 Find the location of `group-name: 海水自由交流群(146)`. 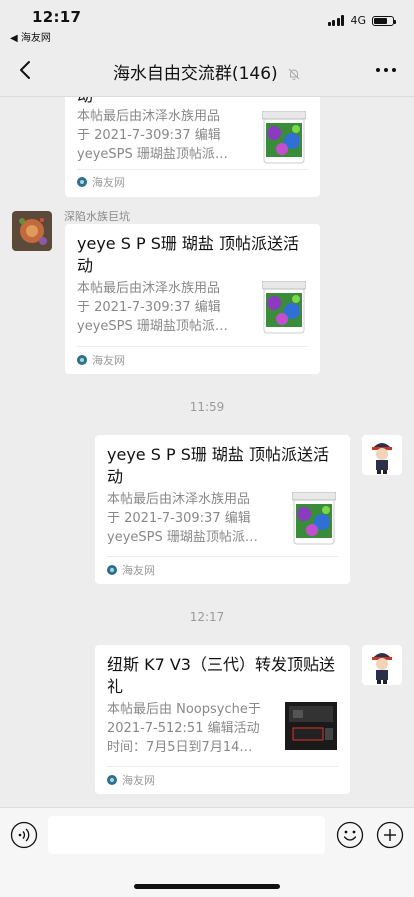

group-name: 海水自由交流群(146) is located at coordinates (195, 74).